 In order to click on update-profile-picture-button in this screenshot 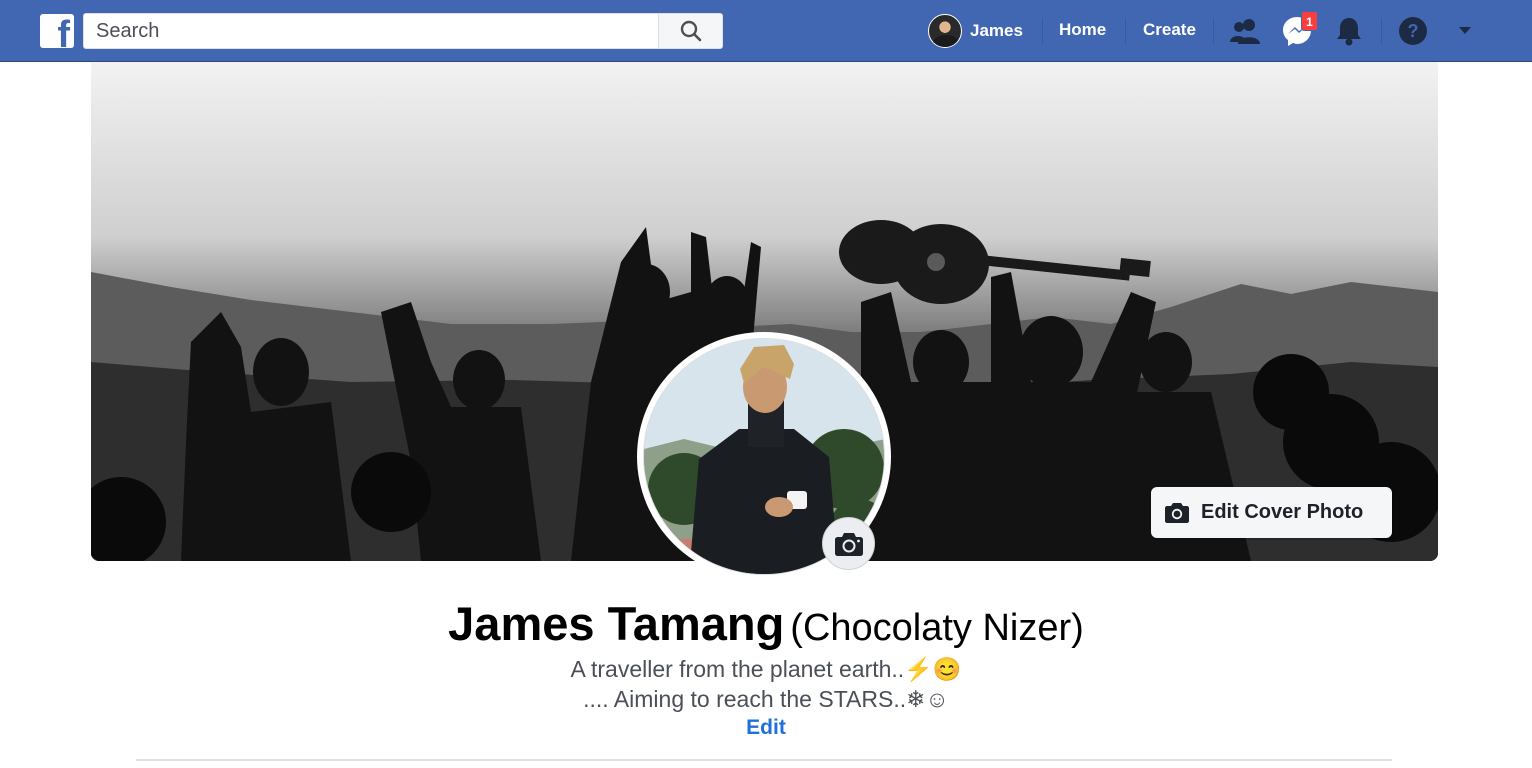, I will do `click(848, 543)`.